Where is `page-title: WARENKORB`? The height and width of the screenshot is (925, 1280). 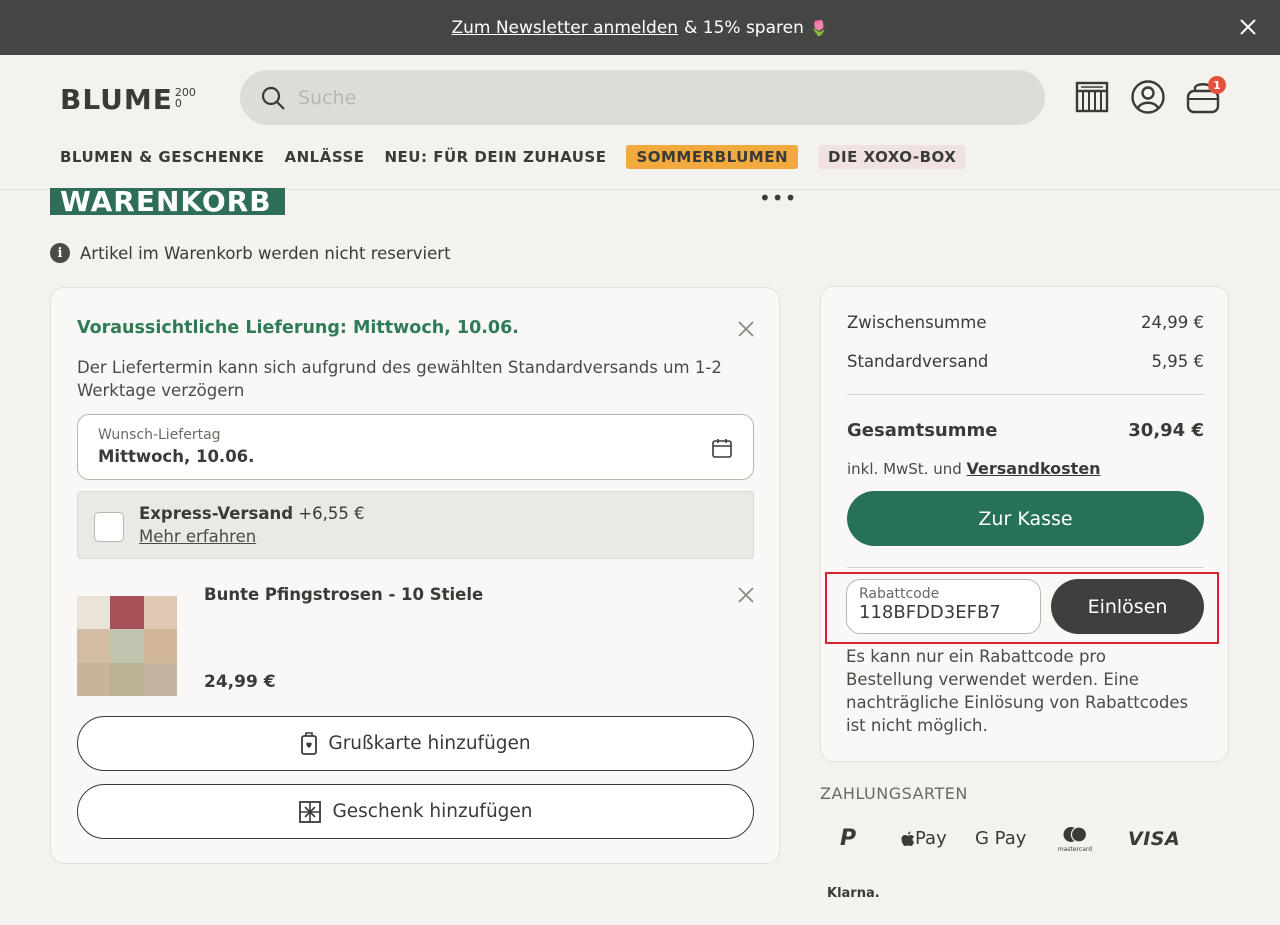 page-title: WARENKORB is located at coordinates (167, 201).